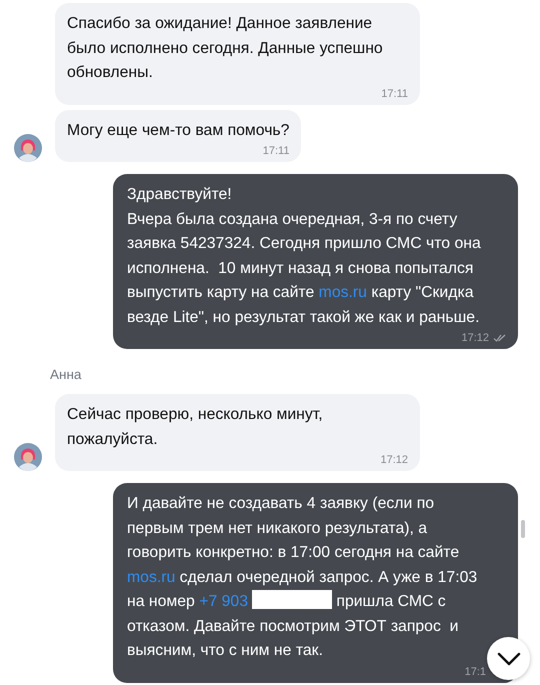 The image size is (540, 685). I want to click on link: +7 903, so click(223, 601).